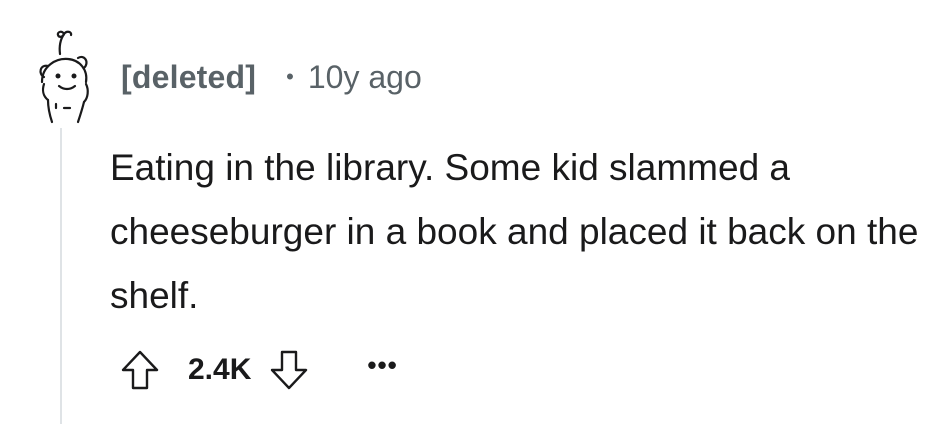 The height and width of the screenshot is (424, 946). What do you see at coordinates (61, 276) in the screenshot?
I see `thread-line` at bounding box center [61, 276].